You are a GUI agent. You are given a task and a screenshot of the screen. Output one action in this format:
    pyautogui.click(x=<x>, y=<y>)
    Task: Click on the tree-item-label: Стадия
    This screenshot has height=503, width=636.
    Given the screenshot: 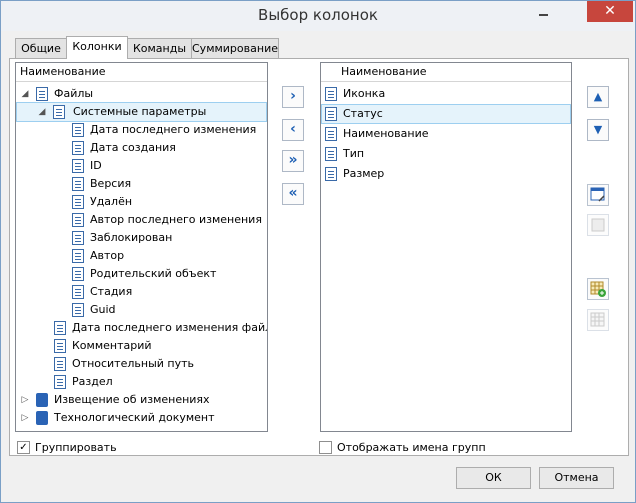 What is the action you would take?
    pyautogui.click(x=111, y=291)
    